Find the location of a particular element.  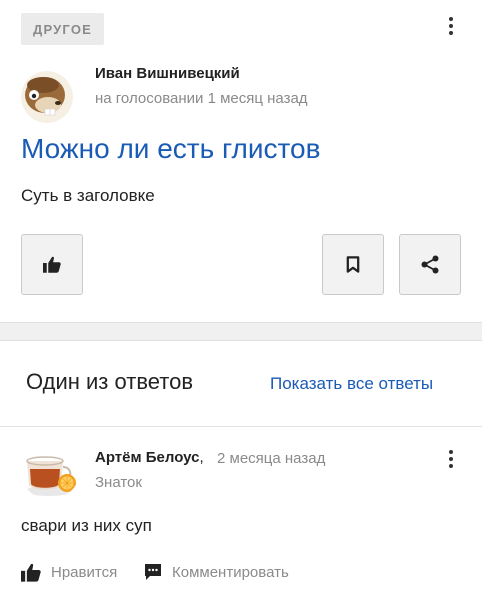

share-icon is located at coordinates (430, 264).